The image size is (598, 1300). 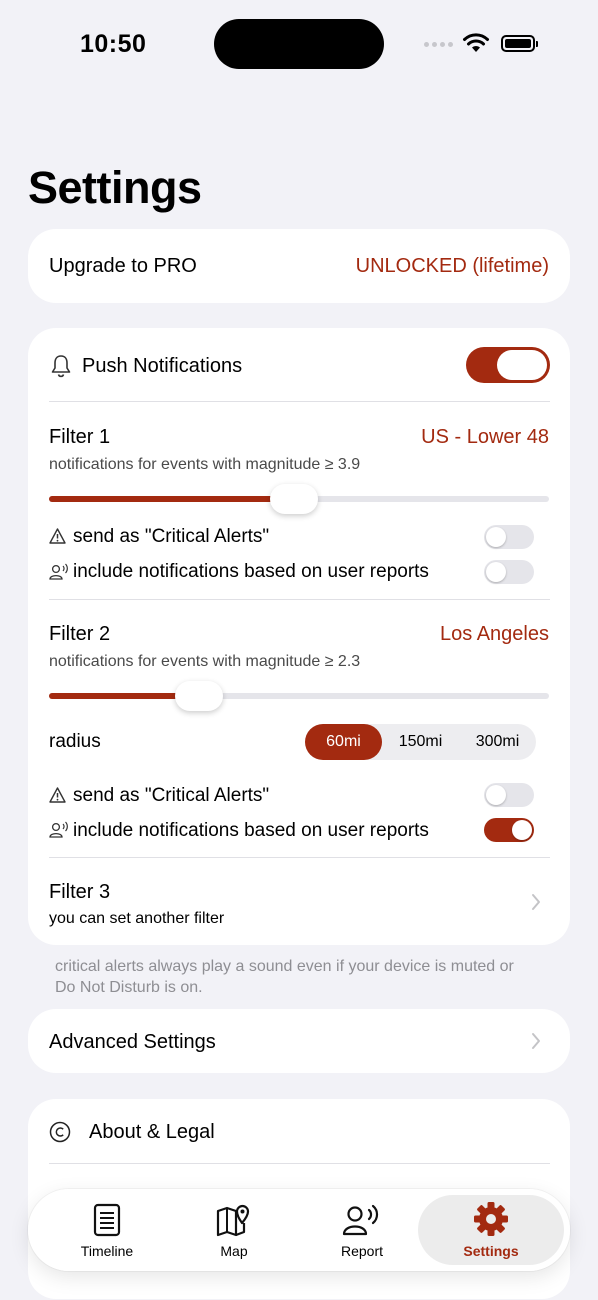 I want to click on filter1-magnitude-slider, so click(x=299, y=499).